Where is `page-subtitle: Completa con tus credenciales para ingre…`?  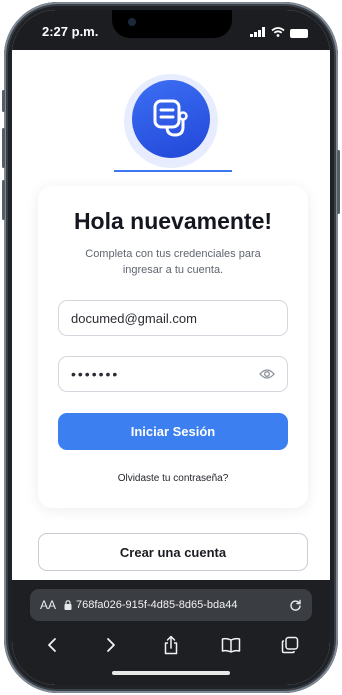 page-subtitle: Completa con tus credenciales para ingre… is located at coordinates (173, 262).